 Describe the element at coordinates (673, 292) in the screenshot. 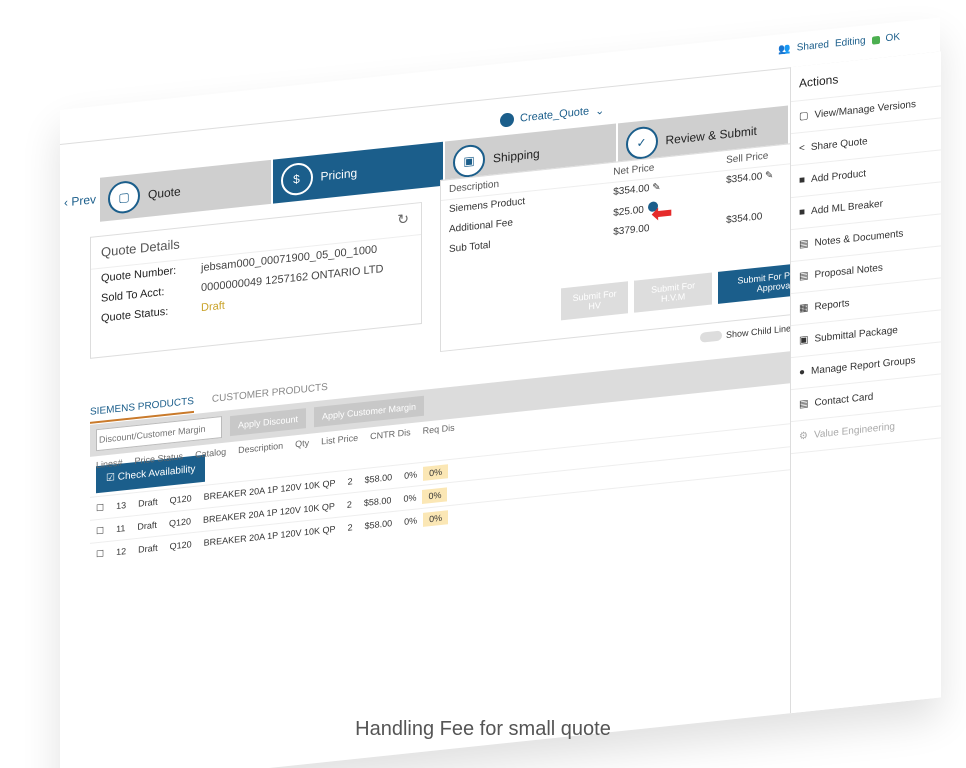

I see `submit-hvm-button: Submit For H.V.M` at that location.